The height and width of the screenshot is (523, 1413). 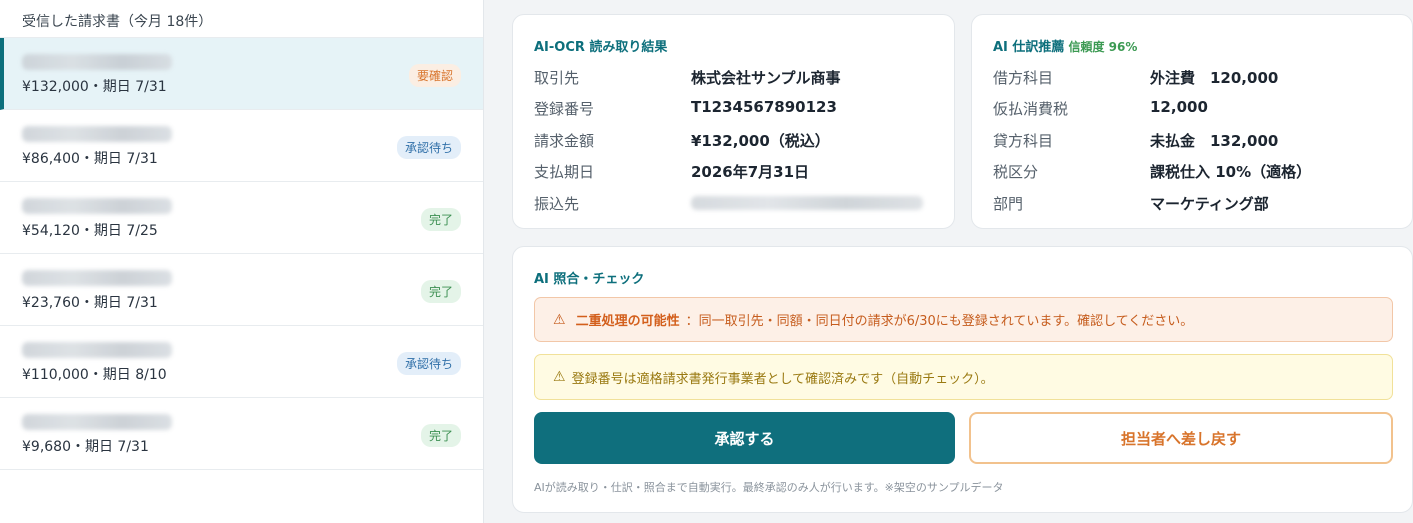 What do you see at coordinates (760, 141) in the screenshot?
I see `field-value: ¥132,000（税込）` at bounding box center [760, 141].